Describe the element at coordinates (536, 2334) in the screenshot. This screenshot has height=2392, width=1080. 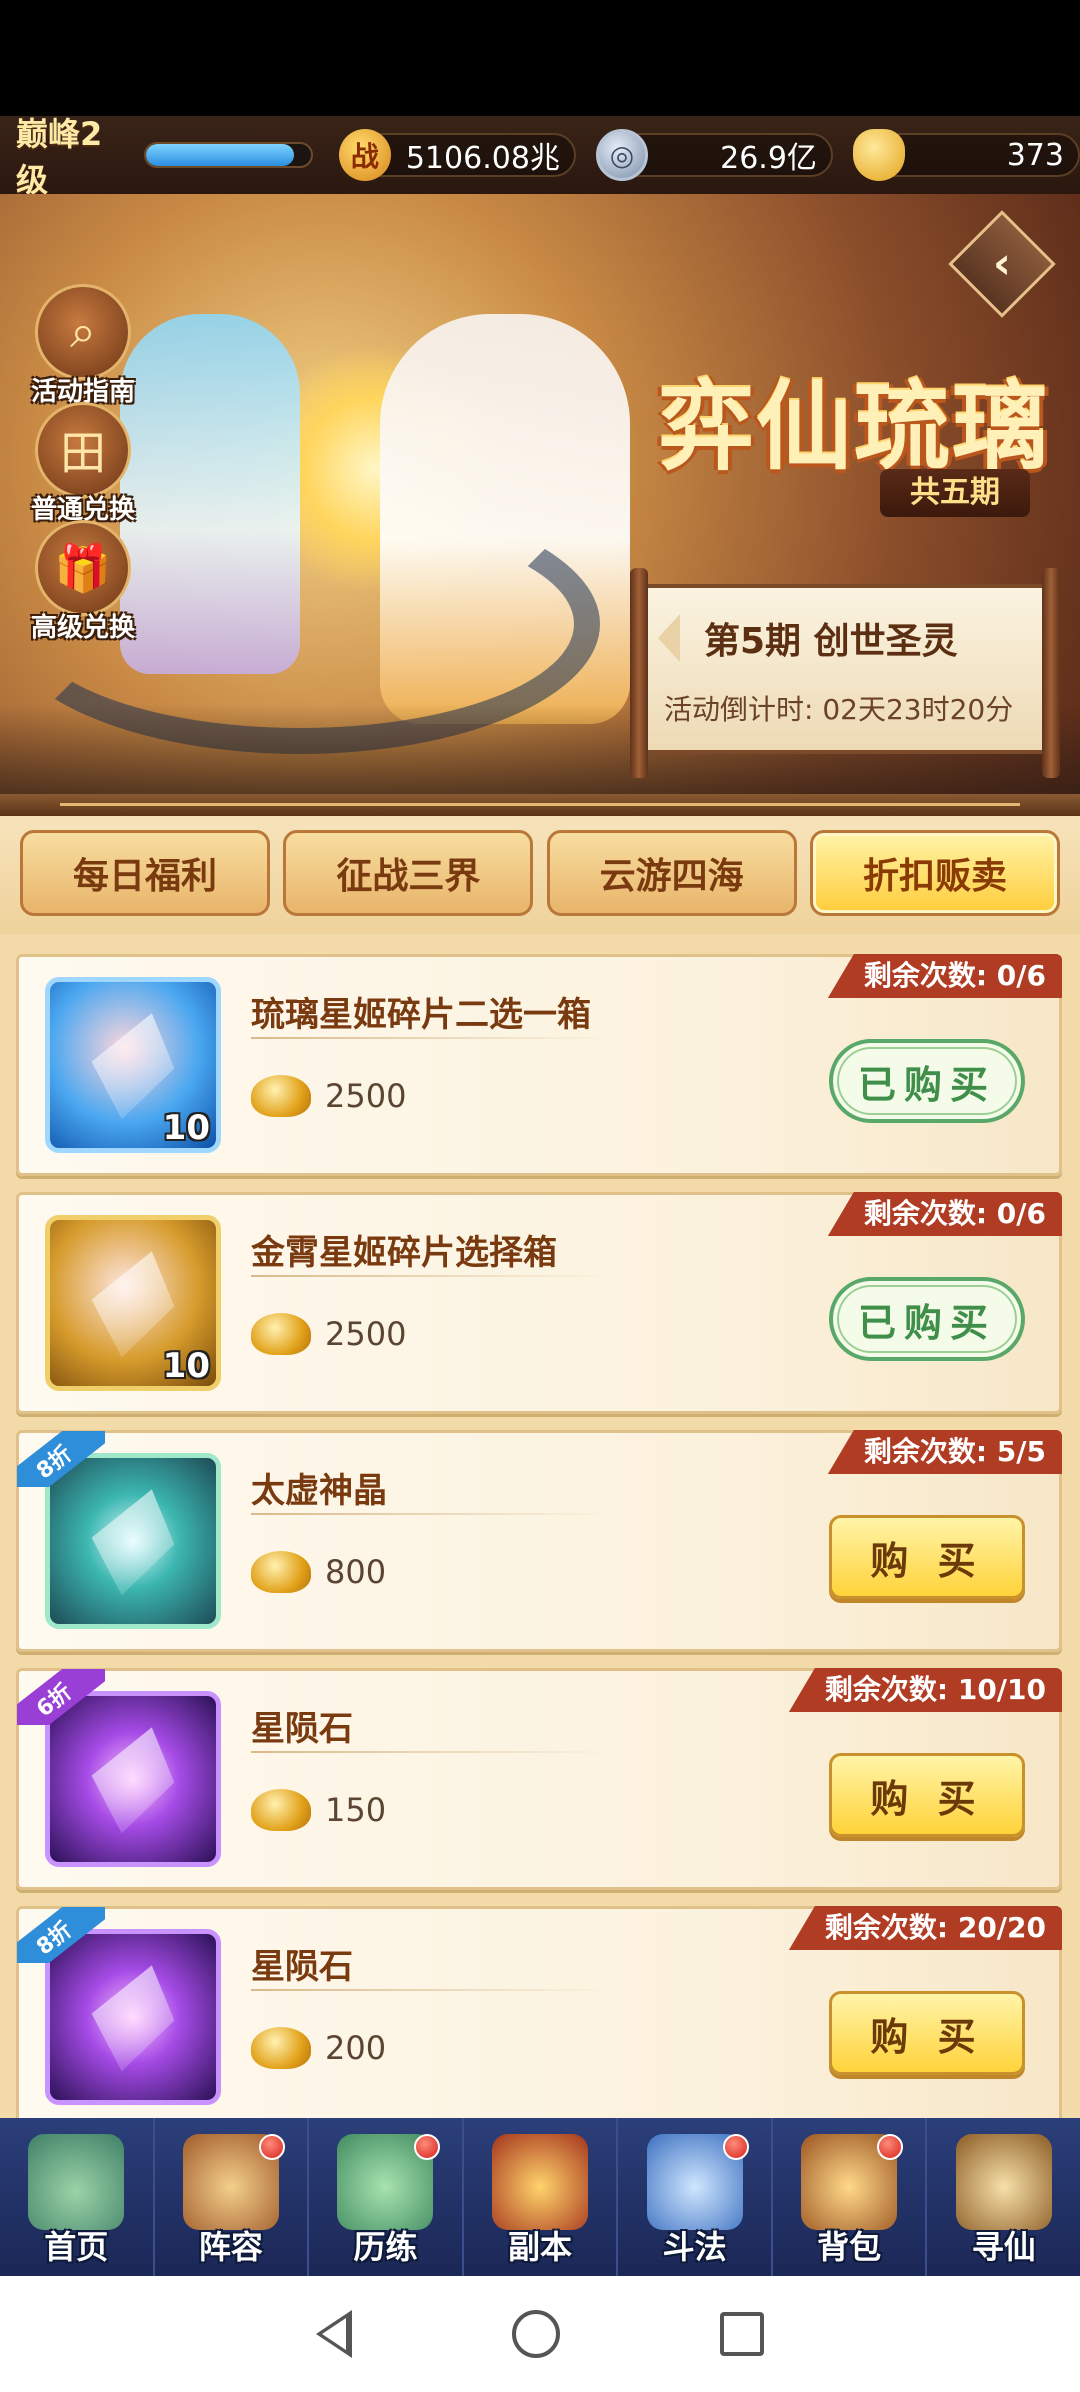
I see `system-home-icon` at that location.